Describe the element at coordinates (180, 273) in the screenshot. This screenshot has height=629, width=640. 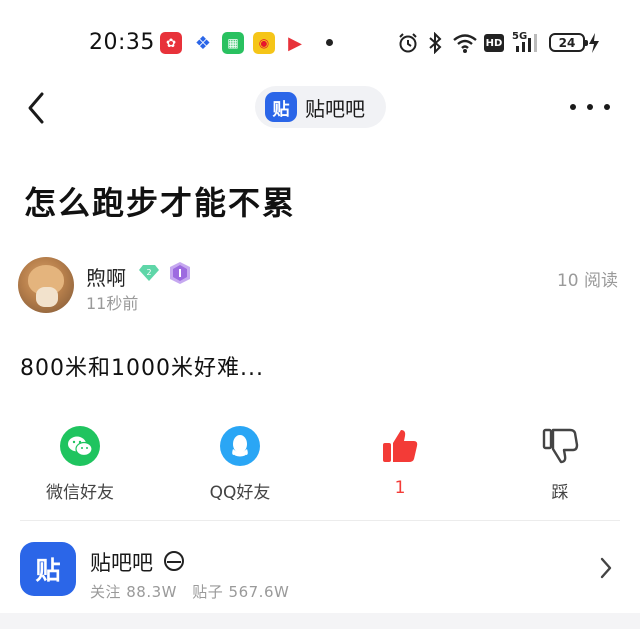
I see `level-badge-icon` at that location.